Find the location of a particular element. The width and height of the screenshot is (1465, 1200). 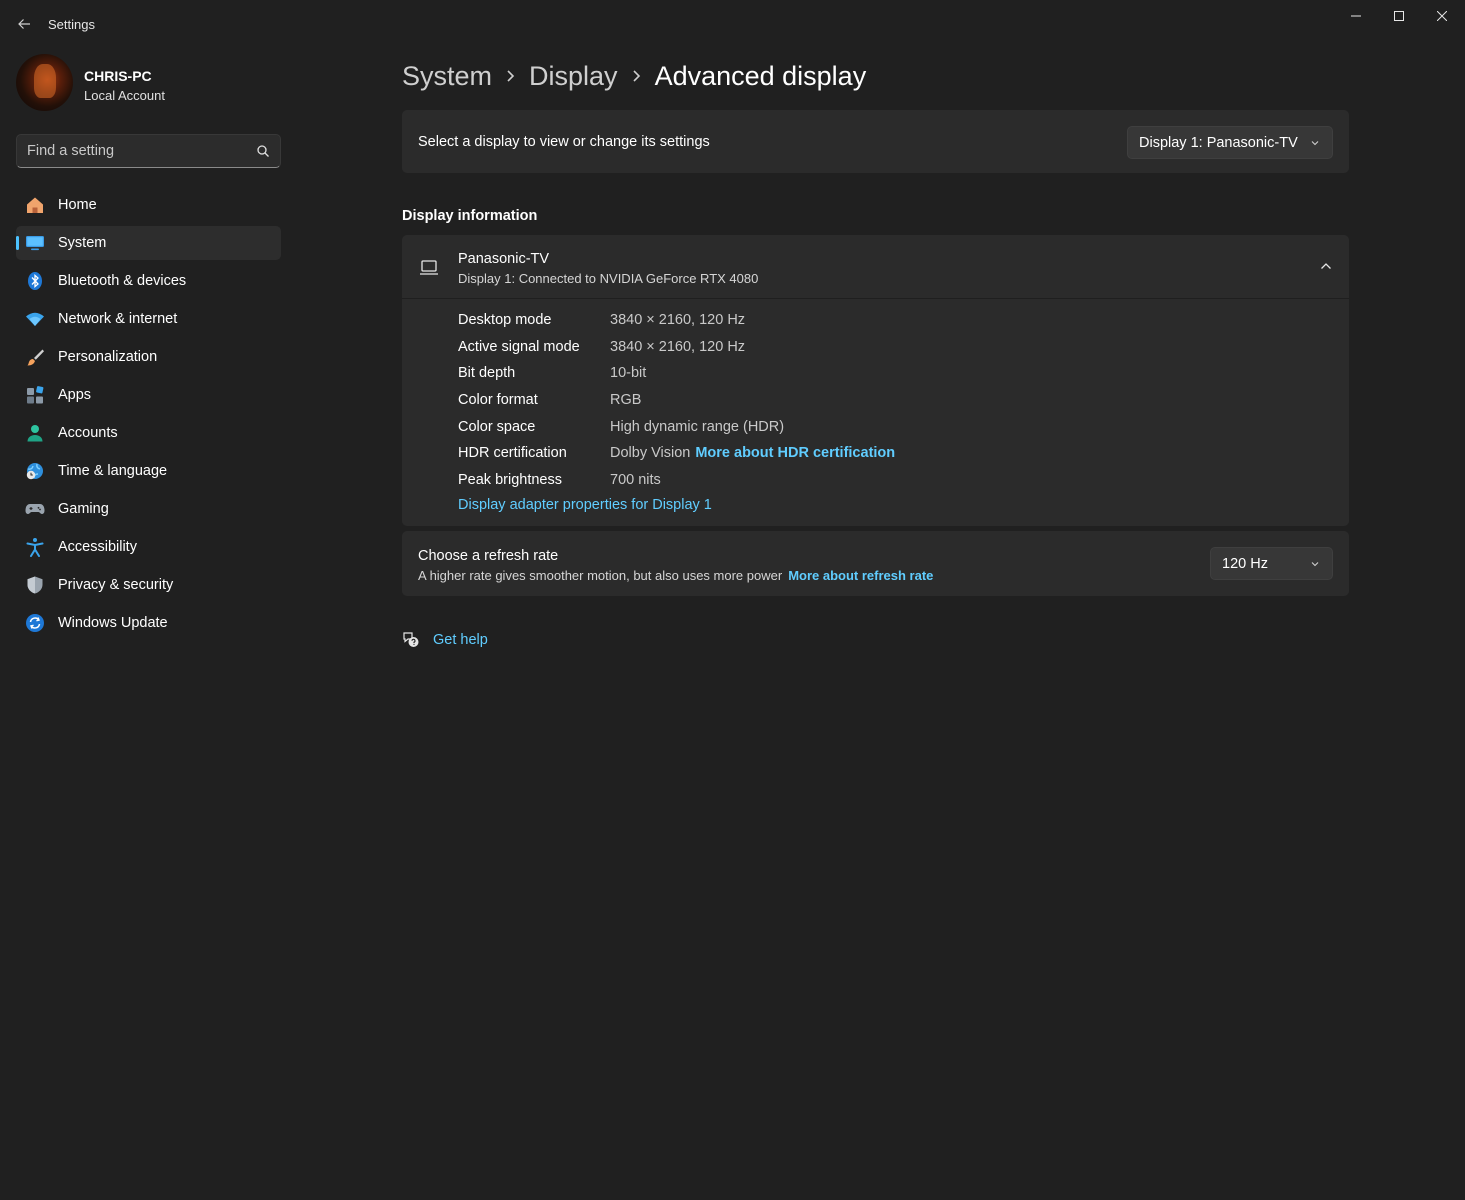

back-arrow-icon is located at coordinates (24, 24).